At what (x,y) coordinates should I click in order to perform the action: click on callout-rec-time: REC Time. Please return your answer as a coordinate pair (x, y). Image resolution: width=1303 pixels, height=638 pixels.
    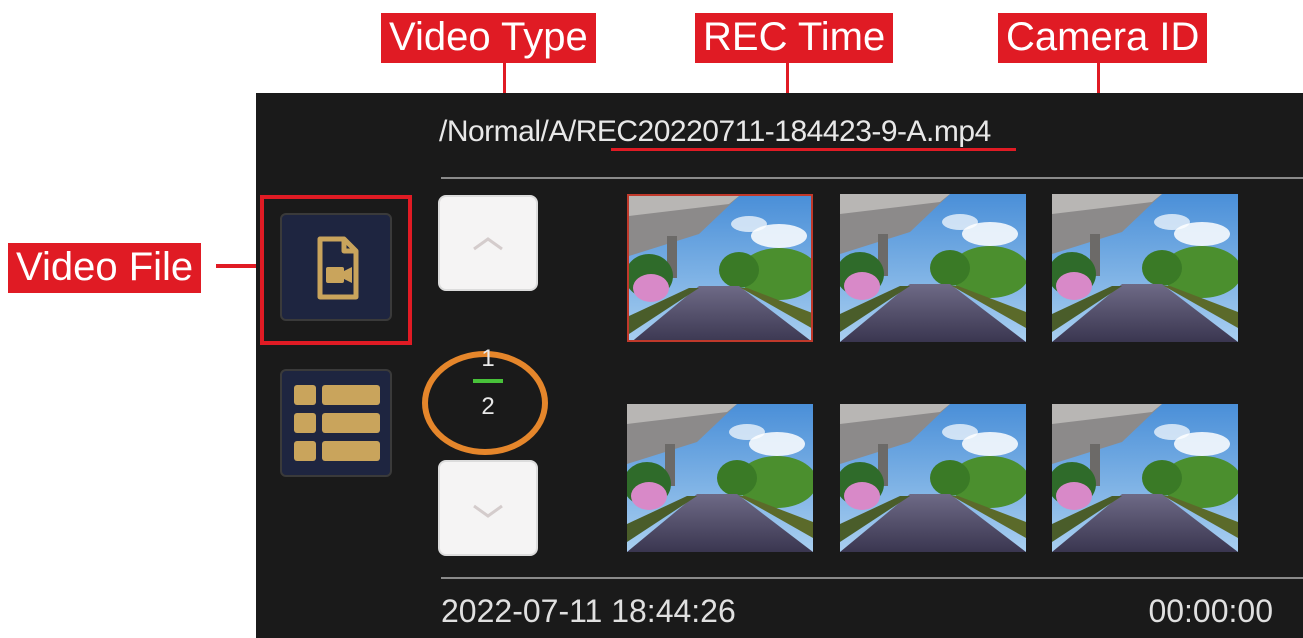
    Looking at the image, I should click on (794, 38).